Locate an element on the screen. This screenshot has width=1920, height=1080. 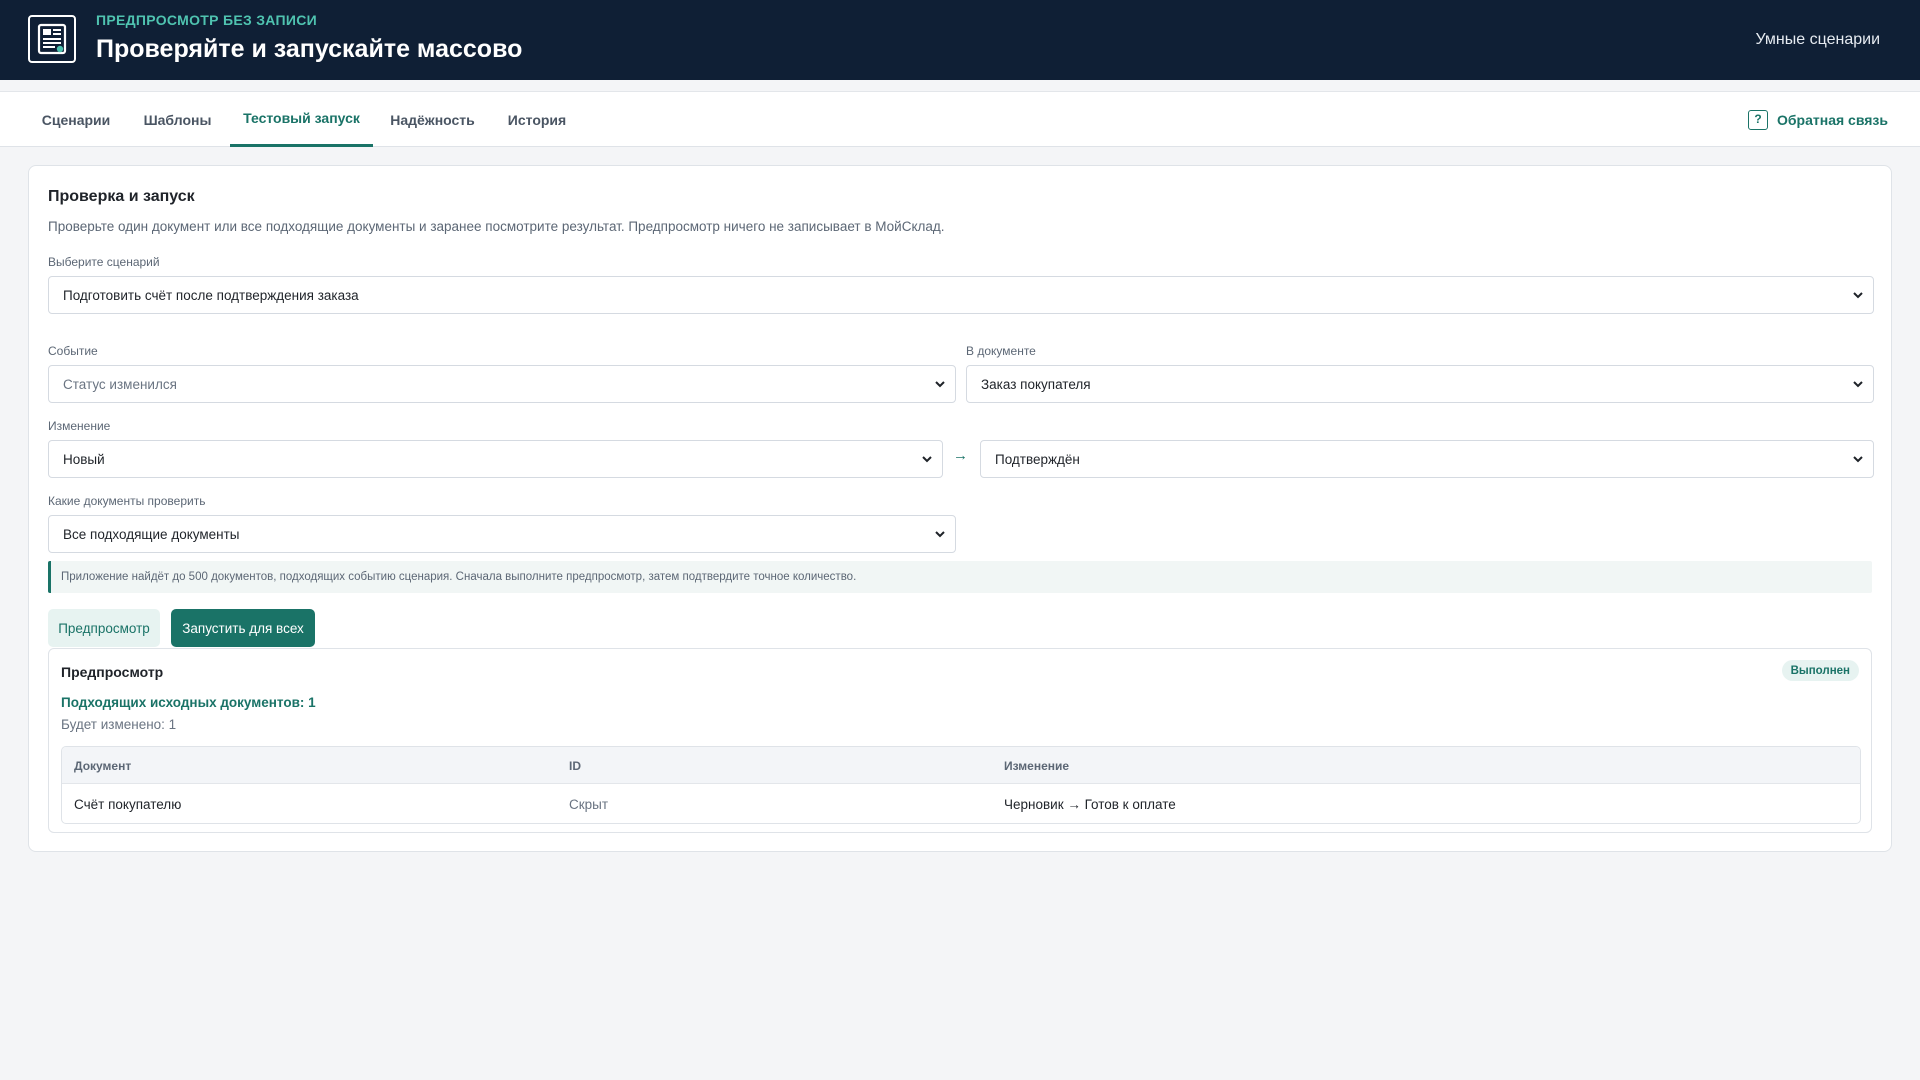
run-for-all-button: Запустить для всех is located at coordinates (243, 628).